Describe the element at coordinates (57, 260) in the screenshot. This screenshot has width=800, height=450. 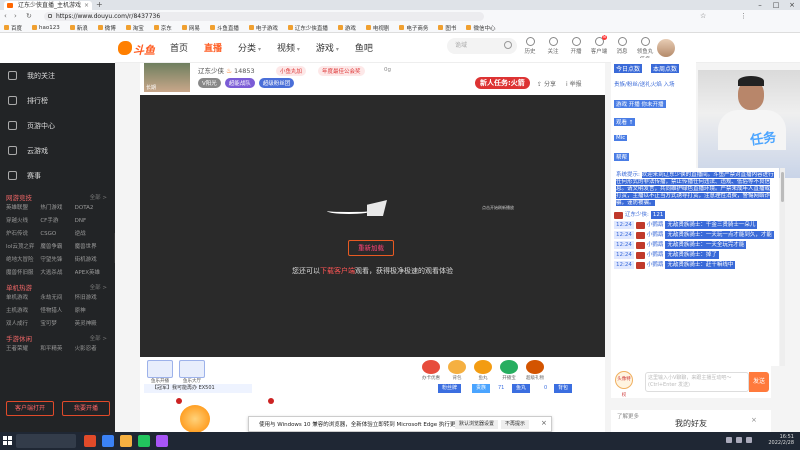
I see `sidebar-game-link: 守望先锋` at that location.